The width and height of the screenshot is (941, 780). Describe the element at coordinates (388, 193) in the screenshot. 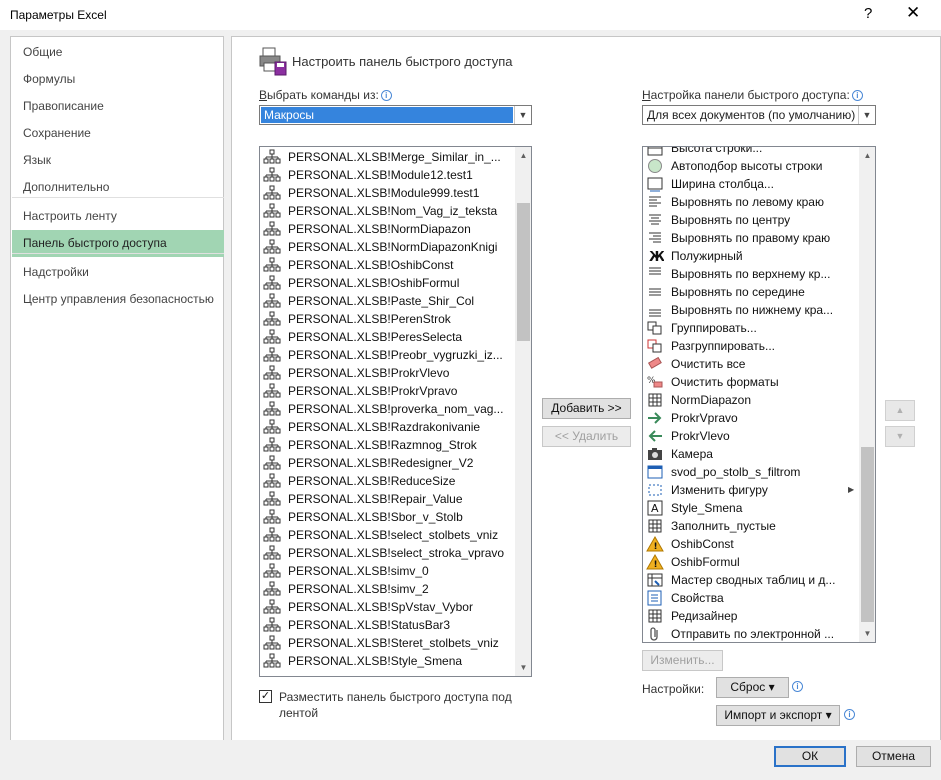

I see `list-item: PERSONAL.XLSB!Module999.test1` at that location.